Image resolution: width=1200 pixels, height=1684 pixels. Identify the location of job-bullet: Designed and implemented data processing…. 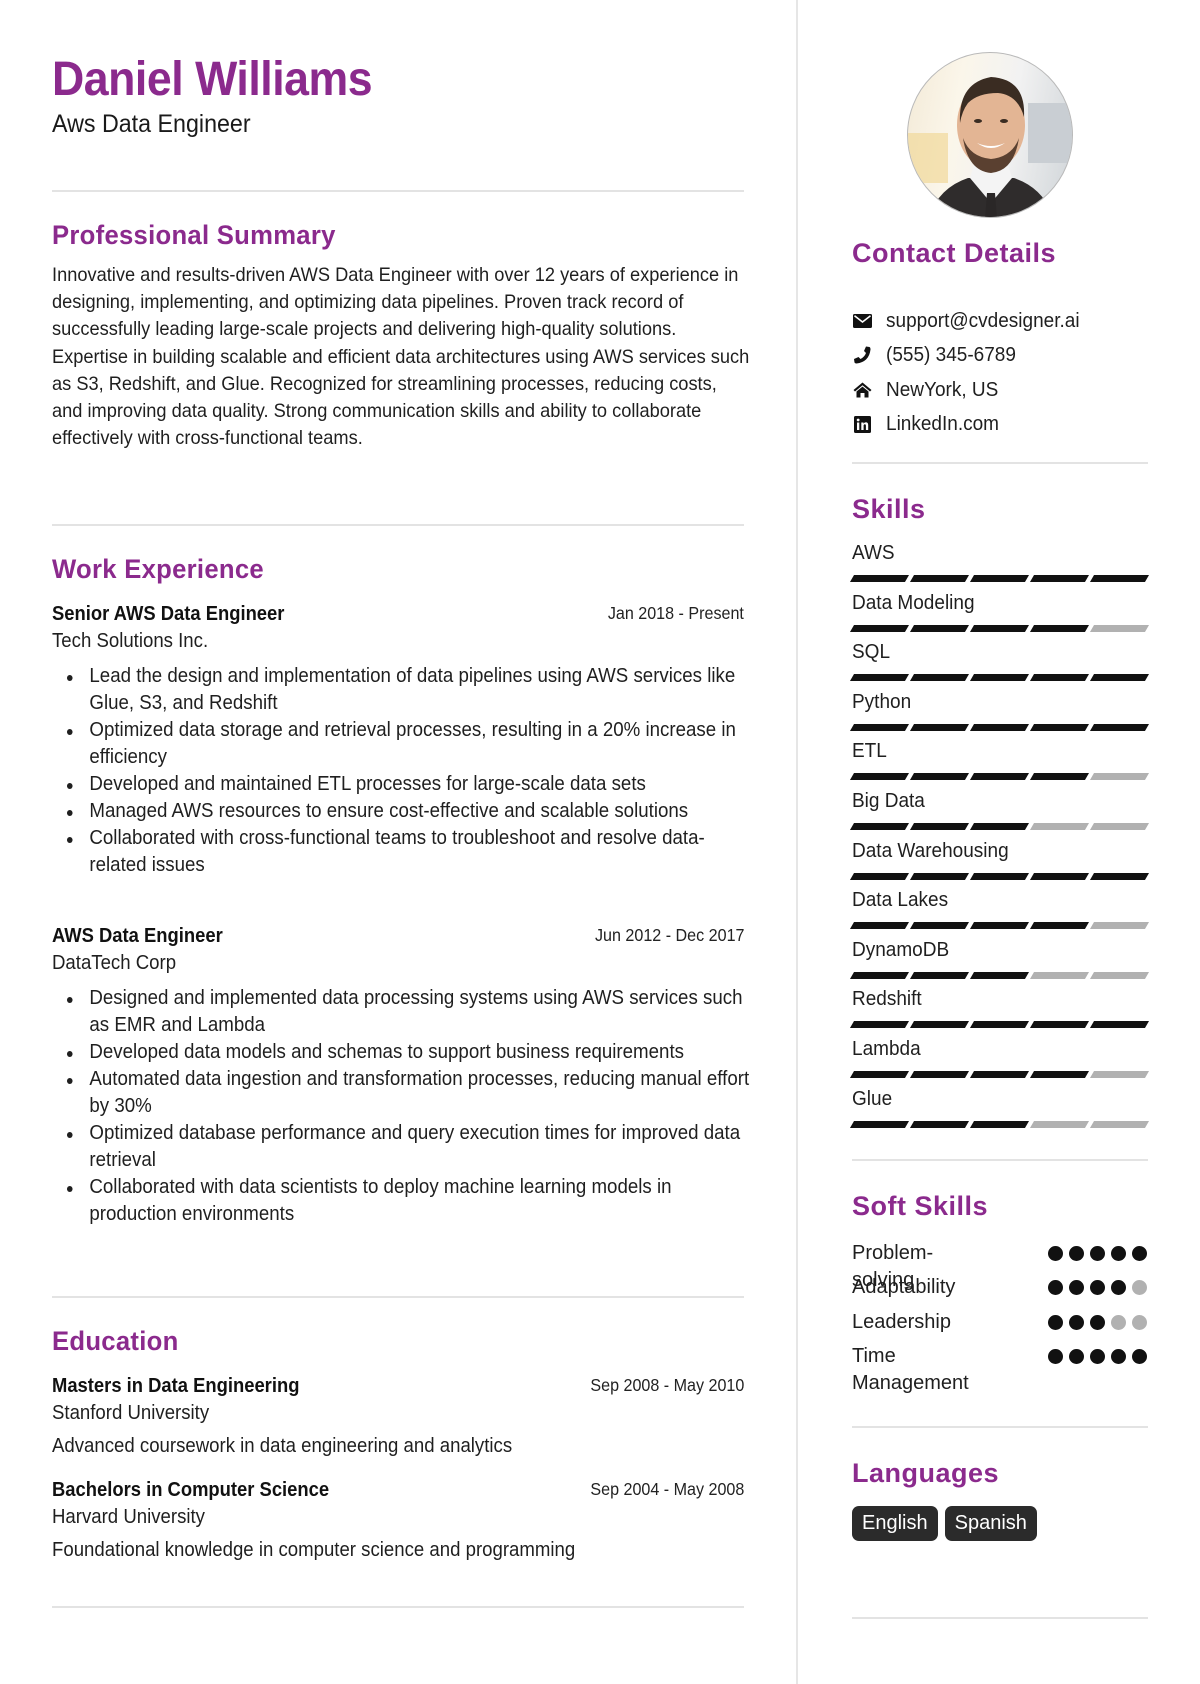
(401, 1012).